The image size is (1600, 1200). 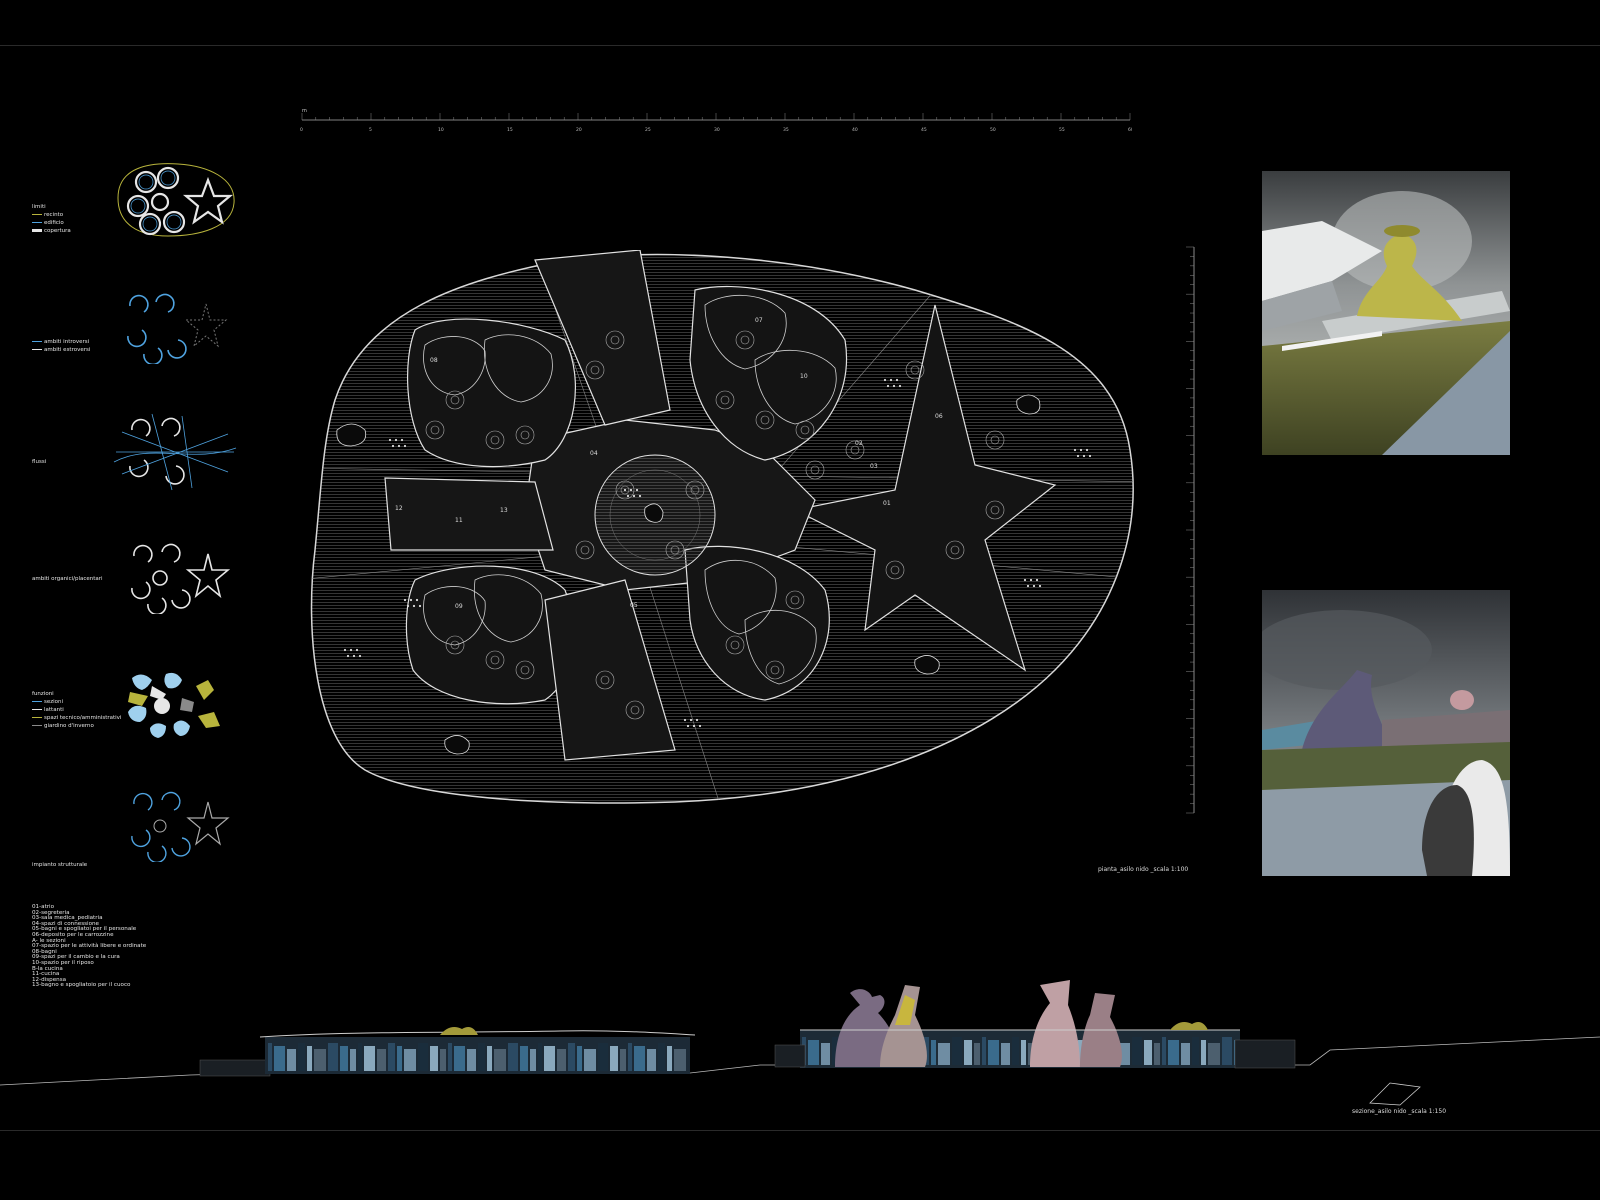 I want to click on diagram-limiti, so click(x=176, y=200).